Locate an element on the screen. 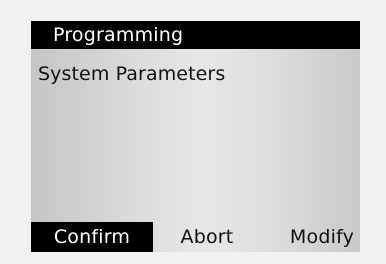 The width and height of the screenshot is (386, 264). softkey-bar: Confirm Abort Modify is located at coordinates (195, 237).